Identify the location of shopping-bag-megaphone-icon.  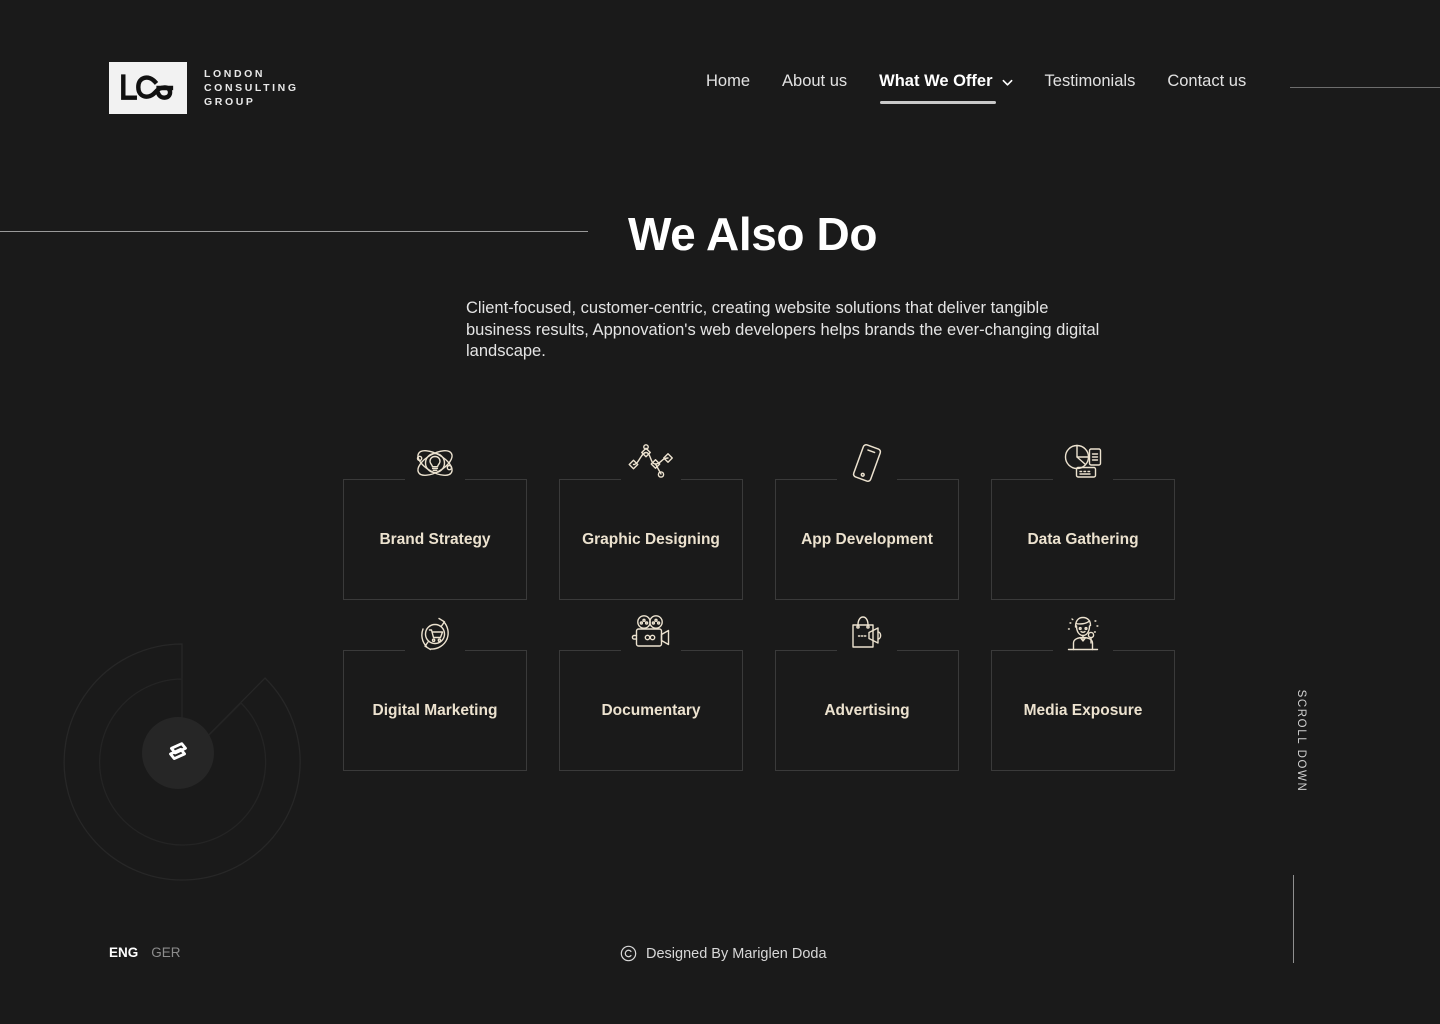
(867, 634).